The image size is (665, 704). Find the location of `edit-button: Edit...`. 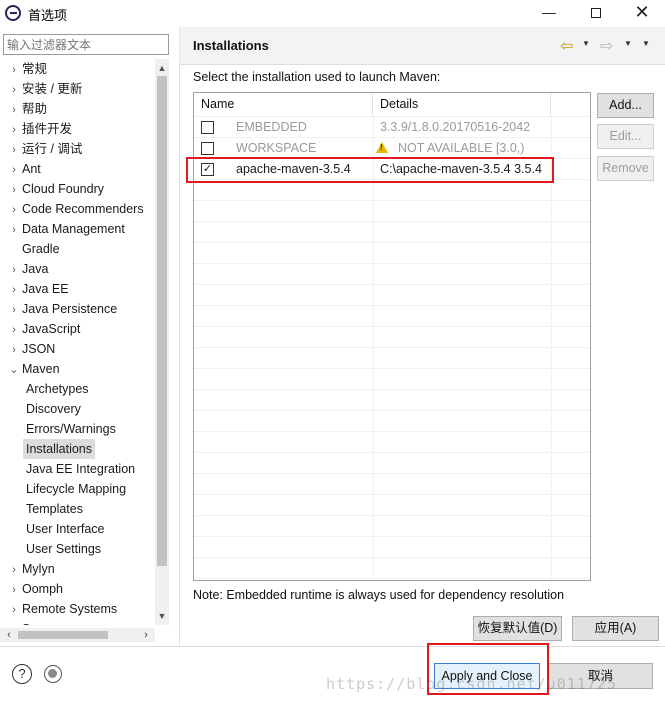

edit-button: Edit... is located at coordinates (625, 136).